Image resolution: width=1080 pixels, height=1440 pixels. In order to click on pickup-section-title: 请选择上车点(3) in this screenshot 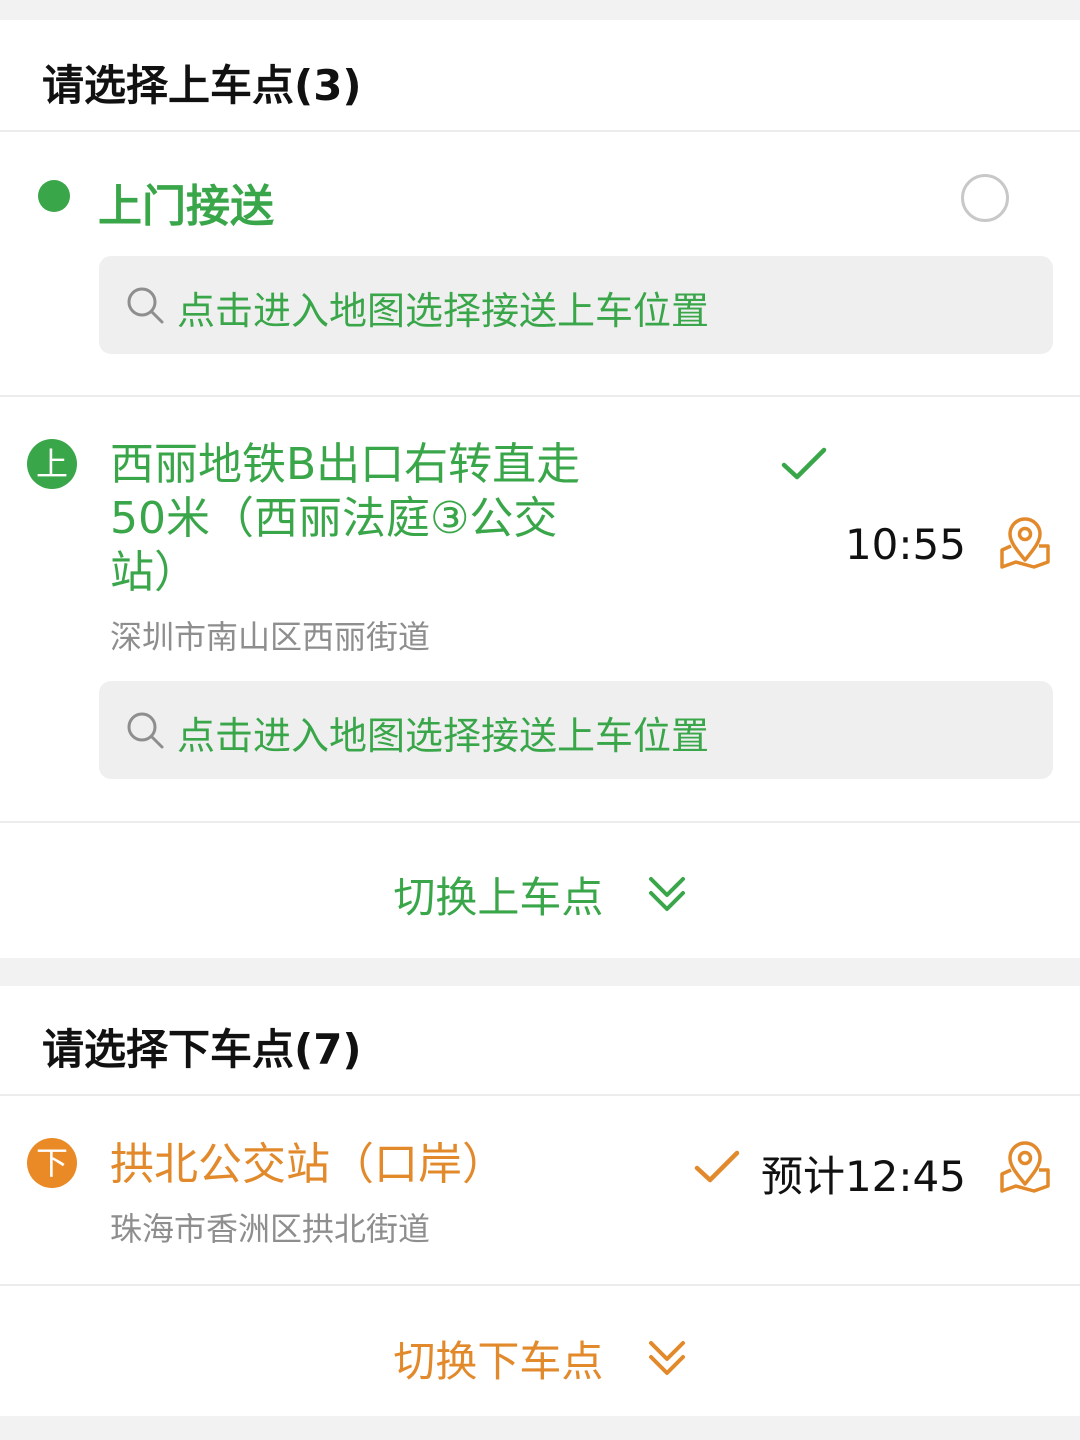, I will do `click(202, 85)`.